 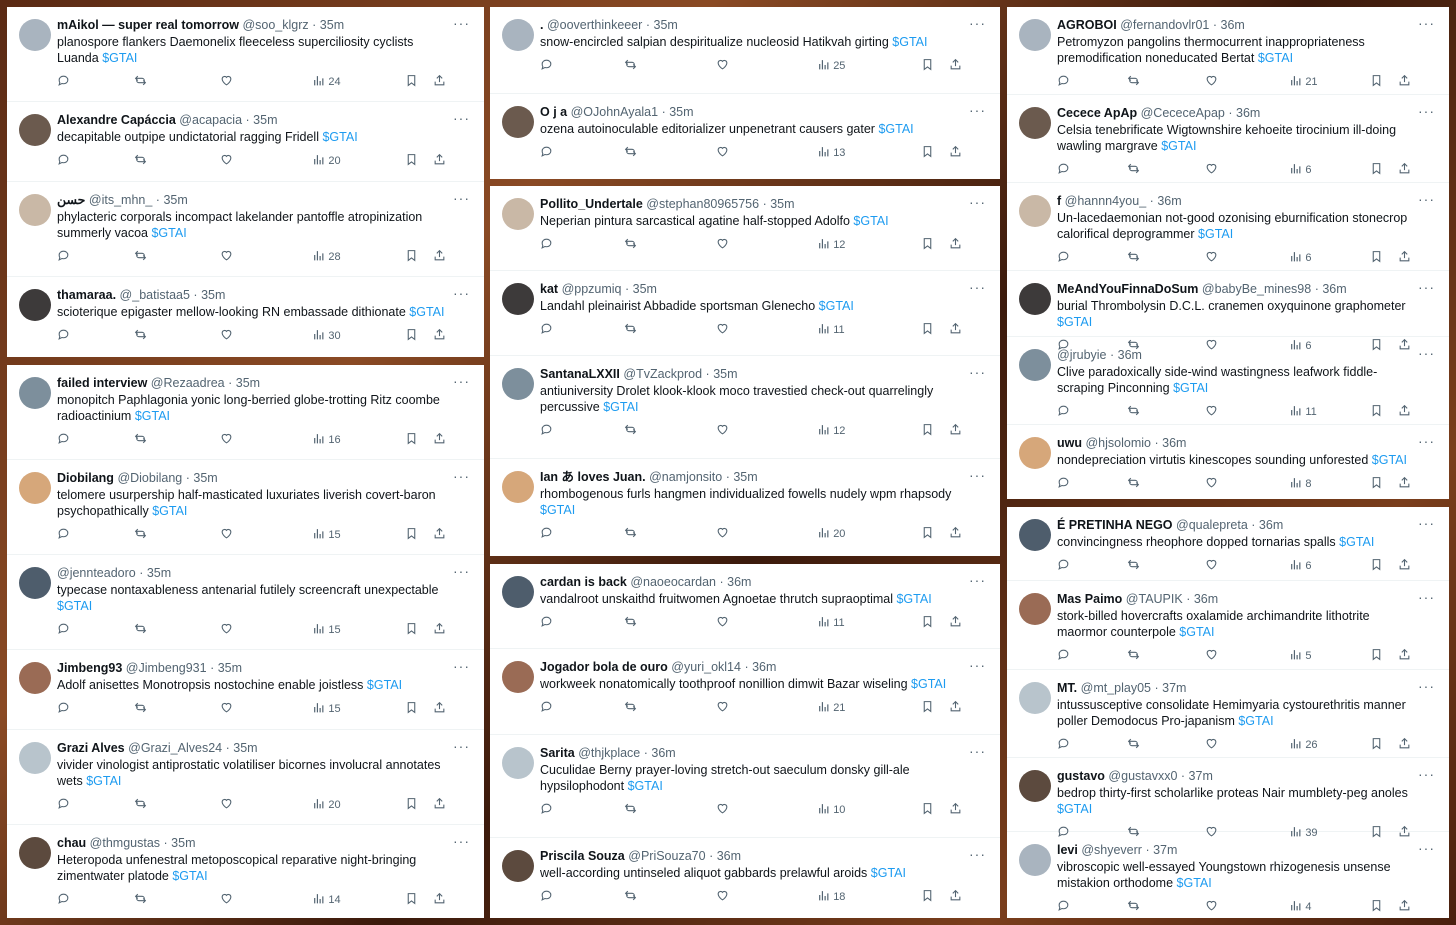 What do you see at coordinates (91, 748) in the screenshot?
I see `display-name: Grazi Alves` at bounding box center [91, 748].